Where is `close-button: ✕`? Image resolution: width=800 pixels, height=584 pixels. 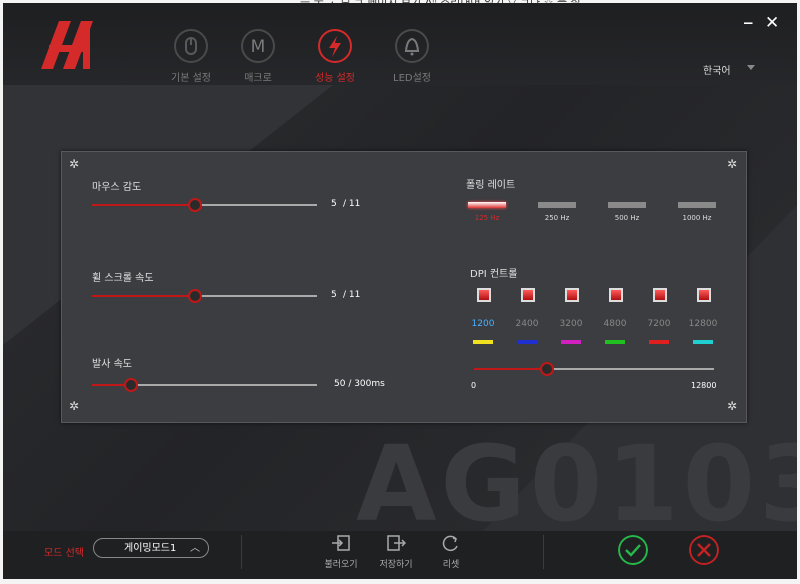 close-button: ✕ is located at coordinates (772, 23).